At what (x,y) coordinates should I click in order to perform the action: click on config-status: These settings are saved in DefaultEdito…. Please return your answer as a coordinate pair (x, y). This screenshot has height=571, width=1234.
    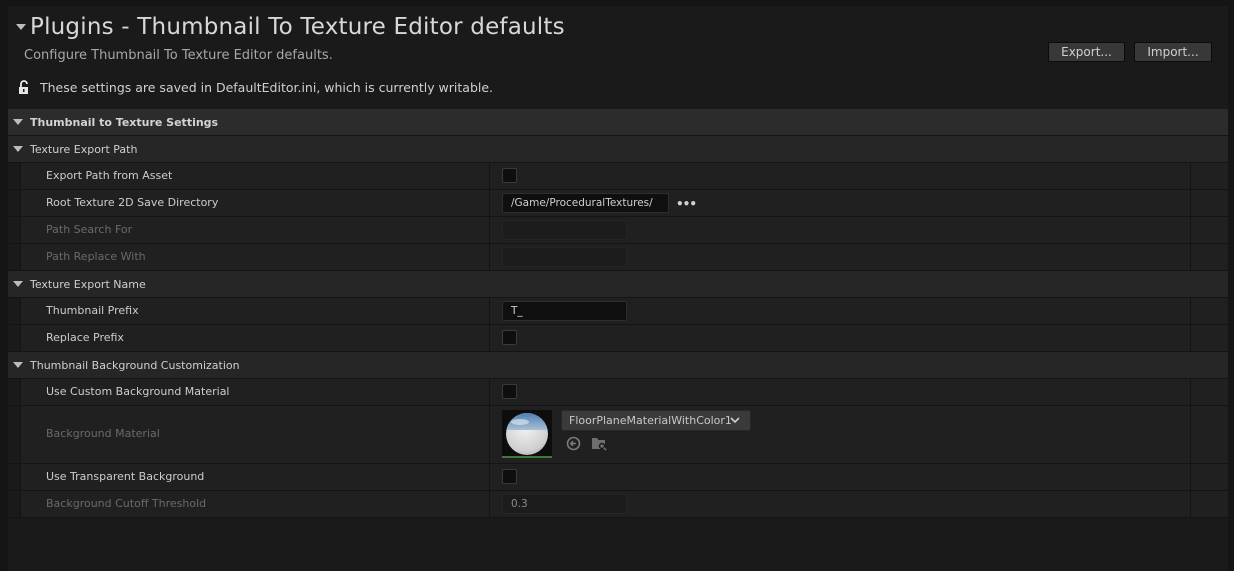
    Looking at the image, I should click on (255, 87).